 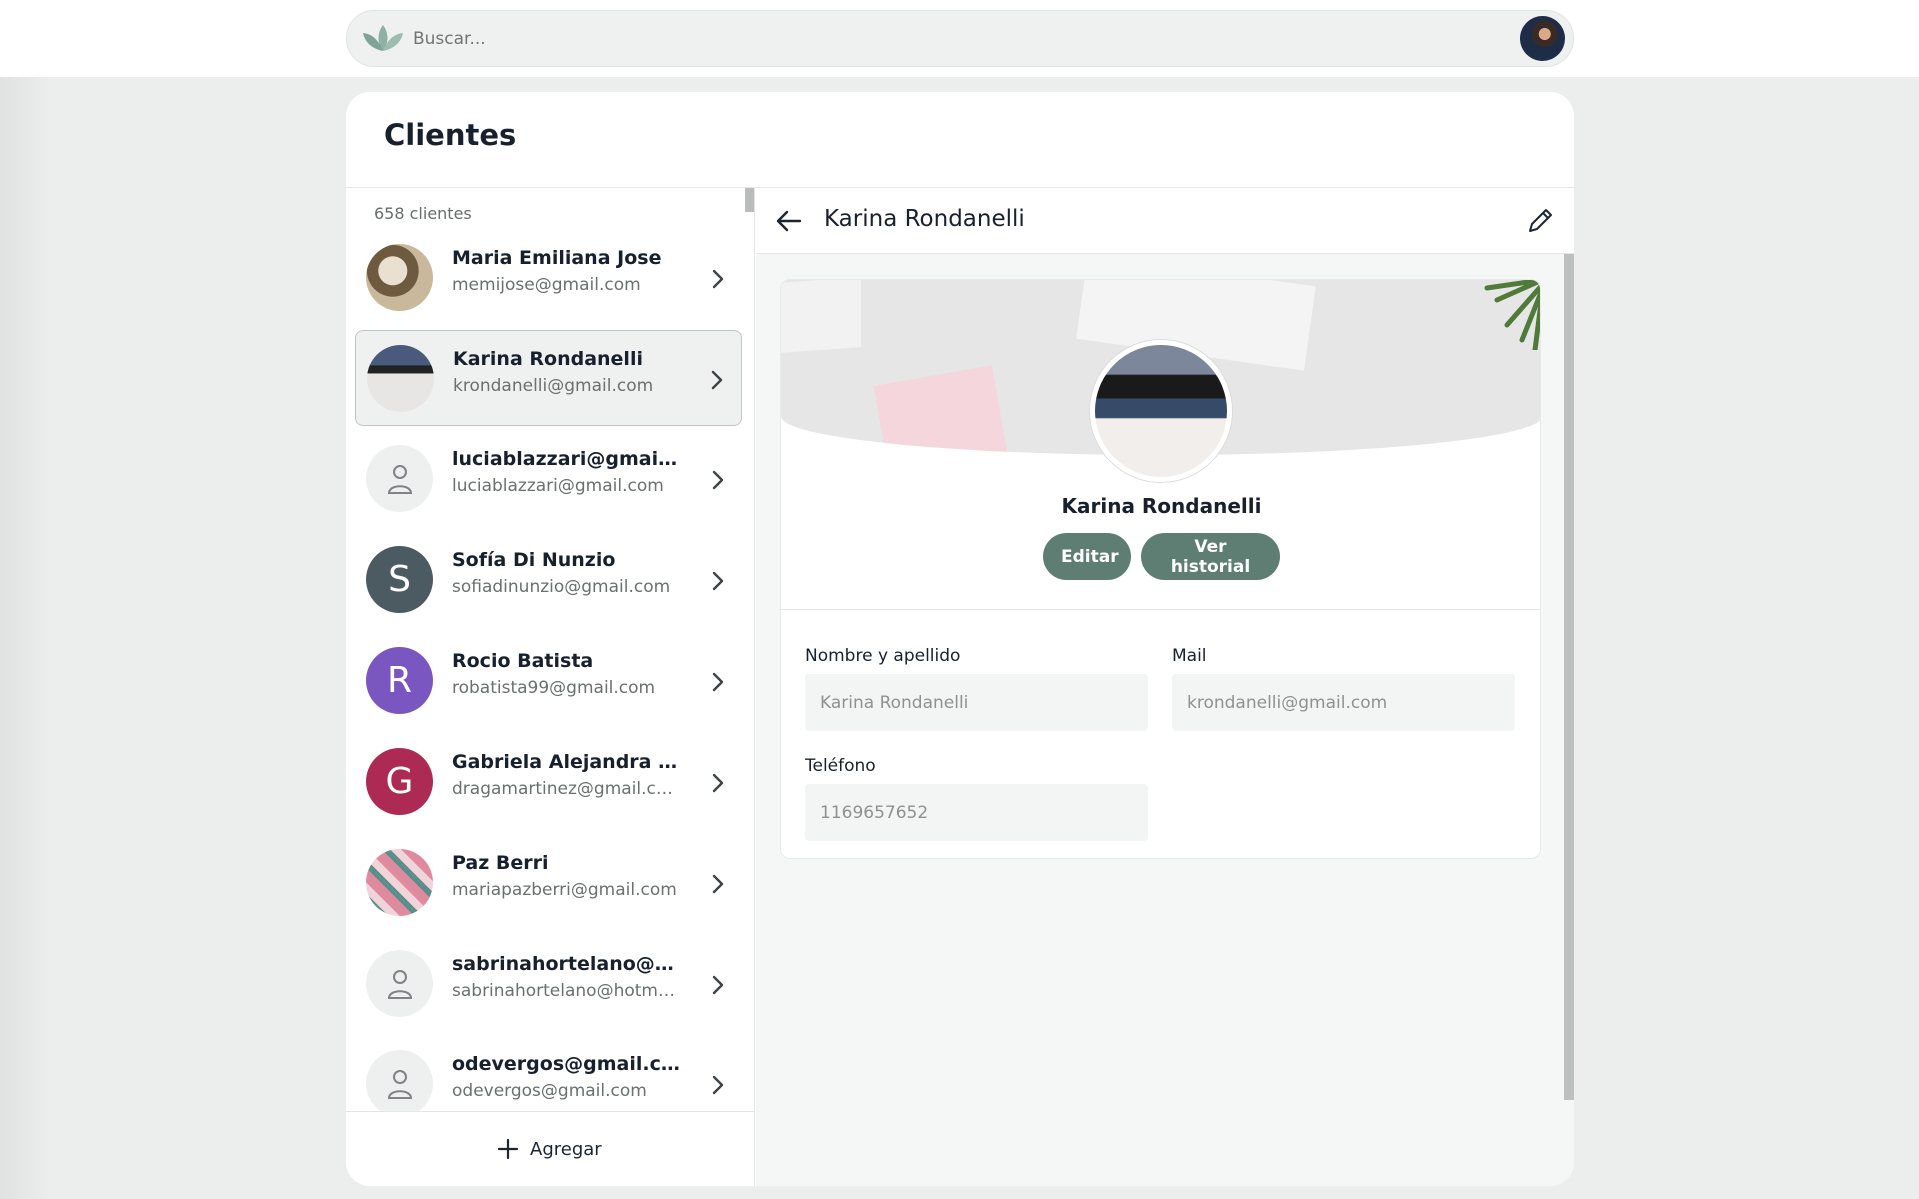 What do you see at coordinates (383, 38) in the screenshot?
I see `lotus-logo-icon` at bounding box center [383, 38].